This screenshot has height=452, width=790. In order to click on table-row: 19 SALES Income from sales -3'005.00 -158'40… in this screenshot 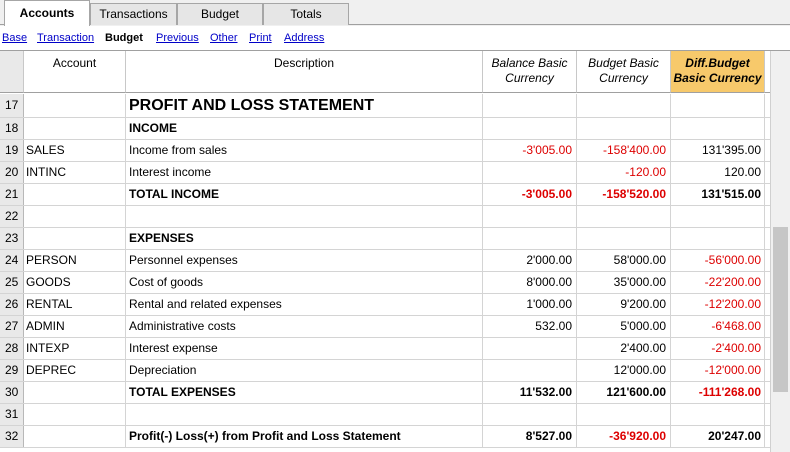, I will do `click(385, 151)`.